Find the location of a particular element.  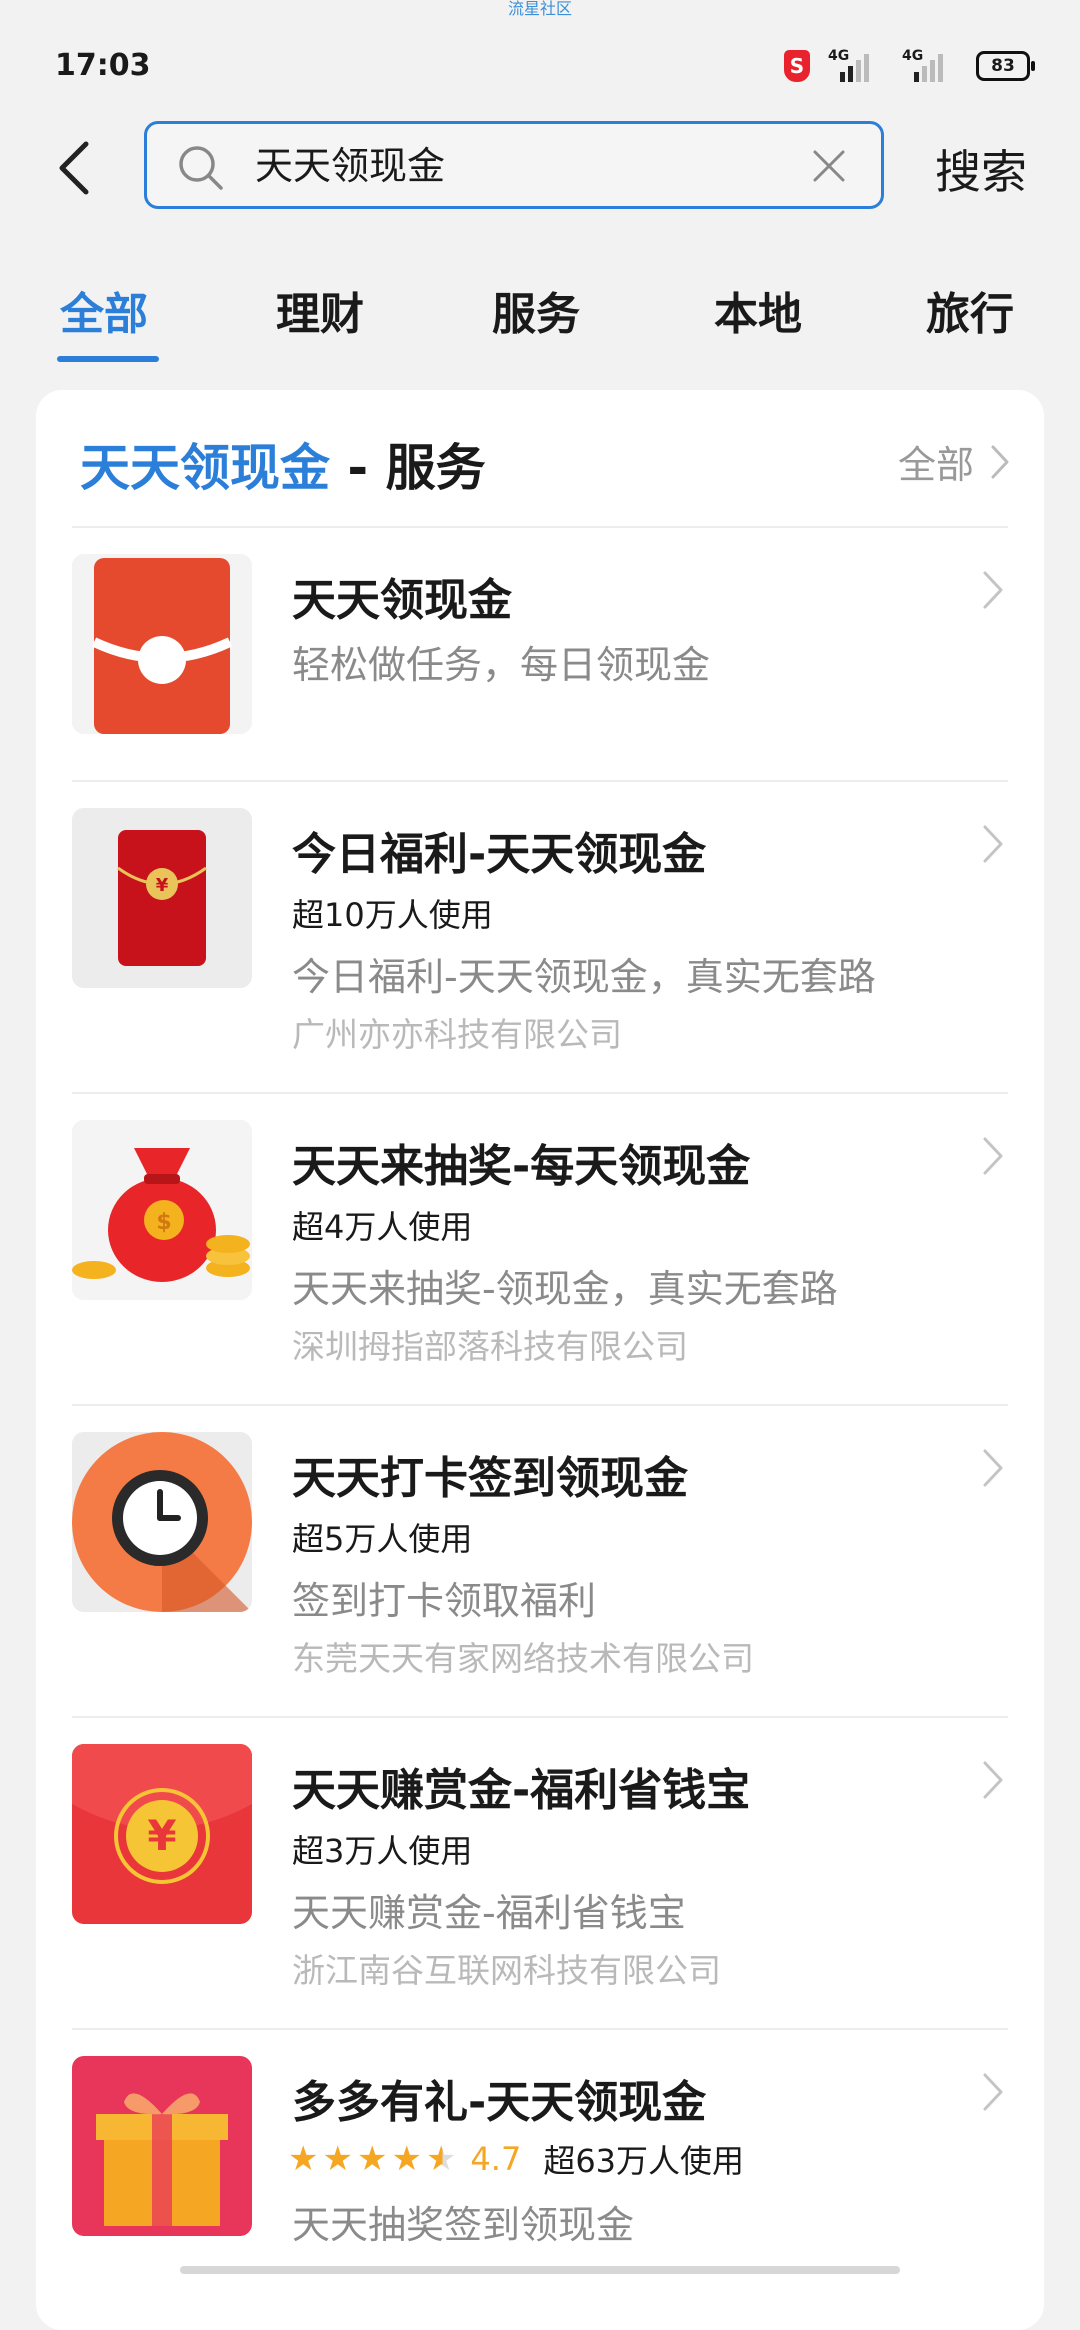

list-item: 天天打卡签到领现金 超5万人使用 签到打卡领取福利 东莞天天有家网络技术有限公司 is located at coordinates (540, 1562).